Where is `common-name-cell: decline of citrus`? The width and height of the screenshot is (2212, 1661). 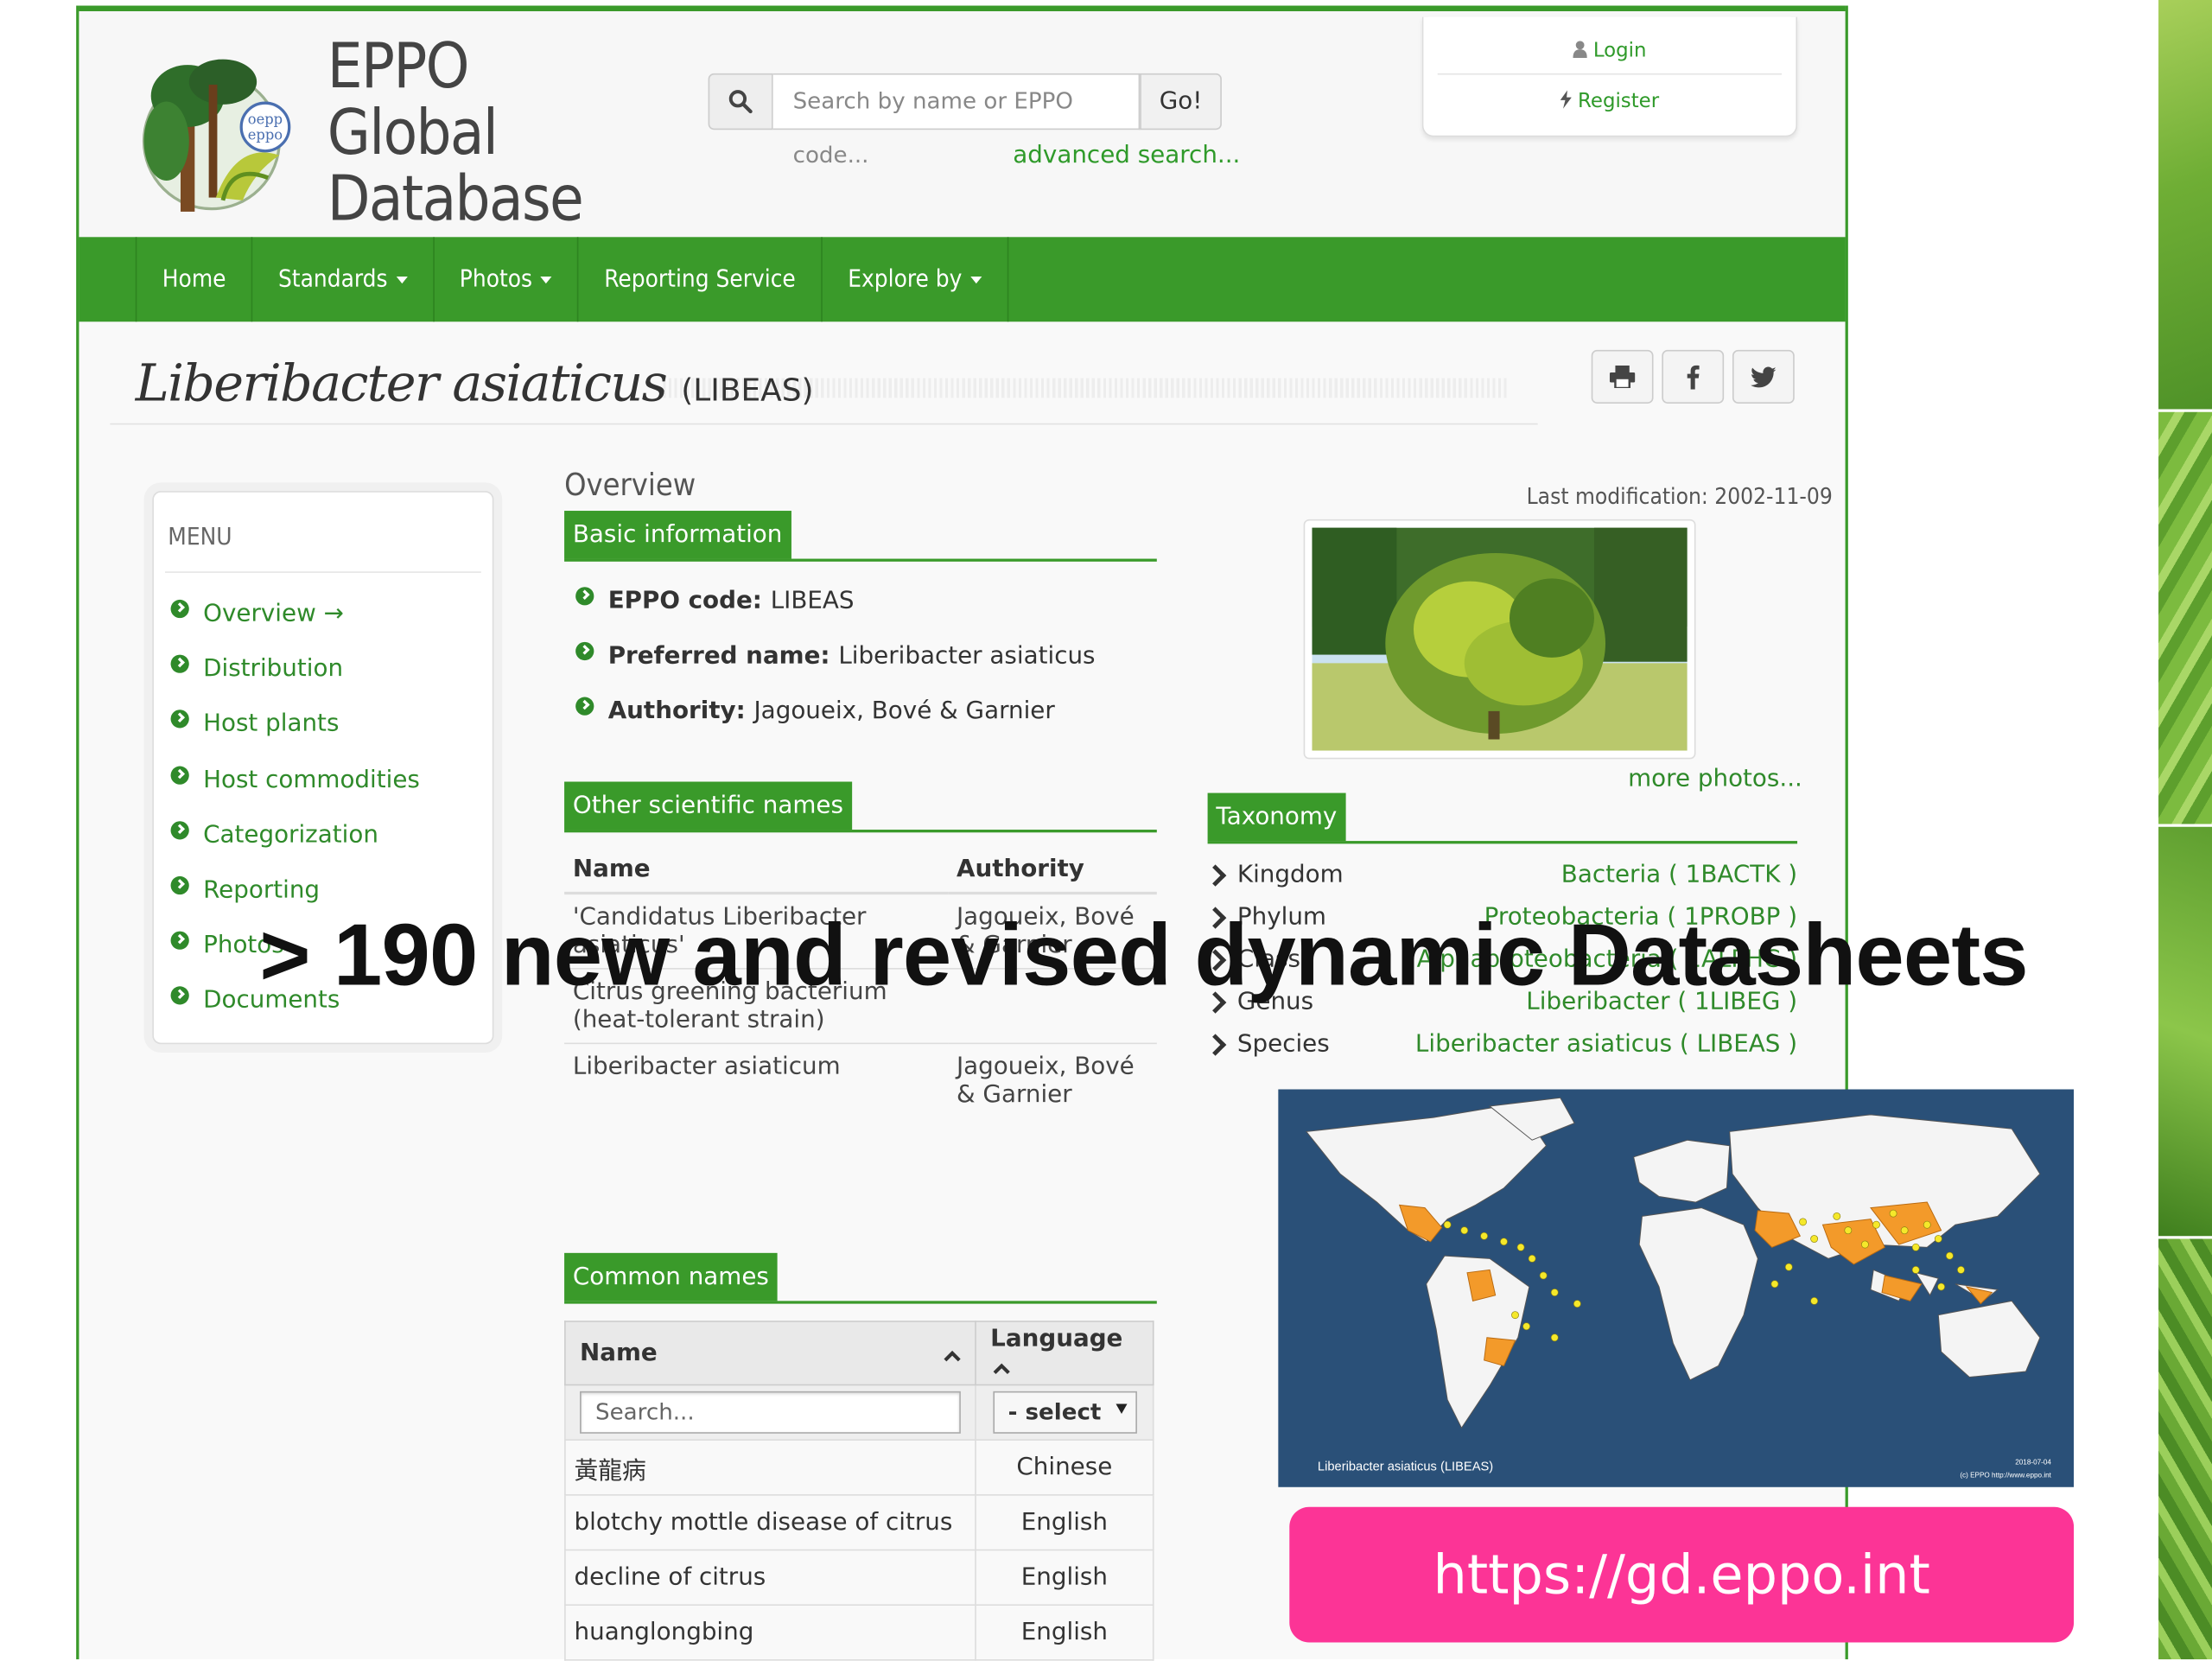 common-name-cell: decline of citrus is located at coordinates (770, 1578).